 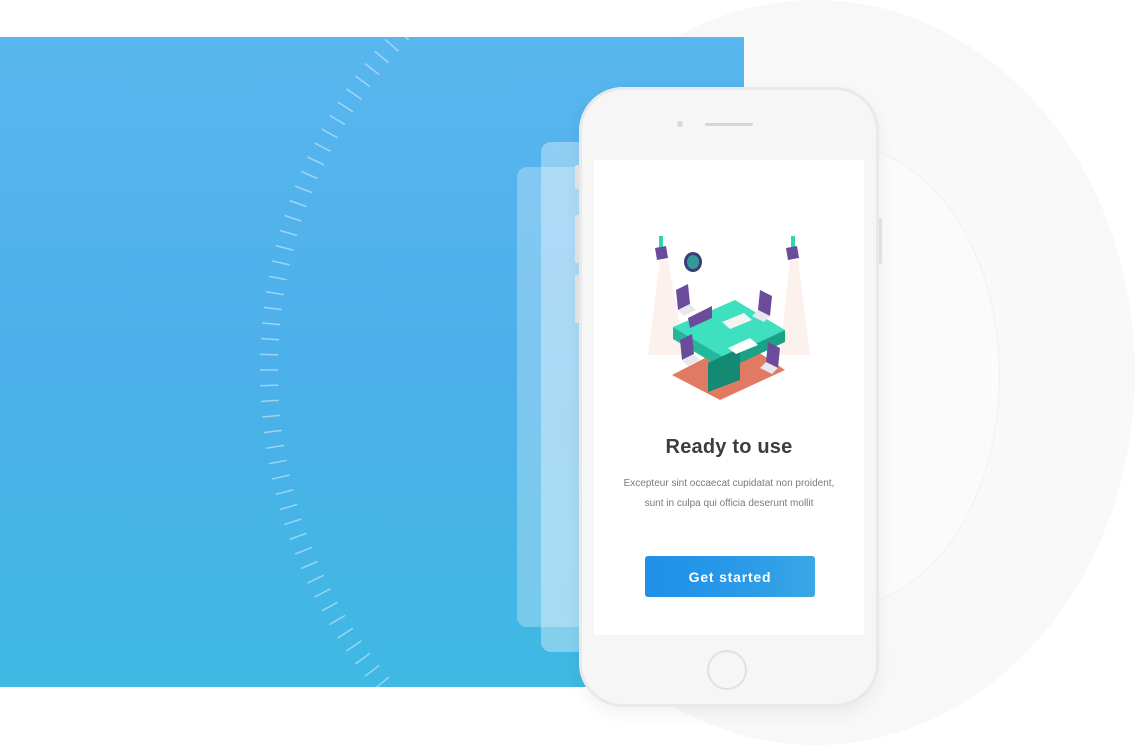 What do you see at coordinates (729, 447) in the screenshot?
I see `onboarding-title: Ready to use` at bounding box center [729, 447].